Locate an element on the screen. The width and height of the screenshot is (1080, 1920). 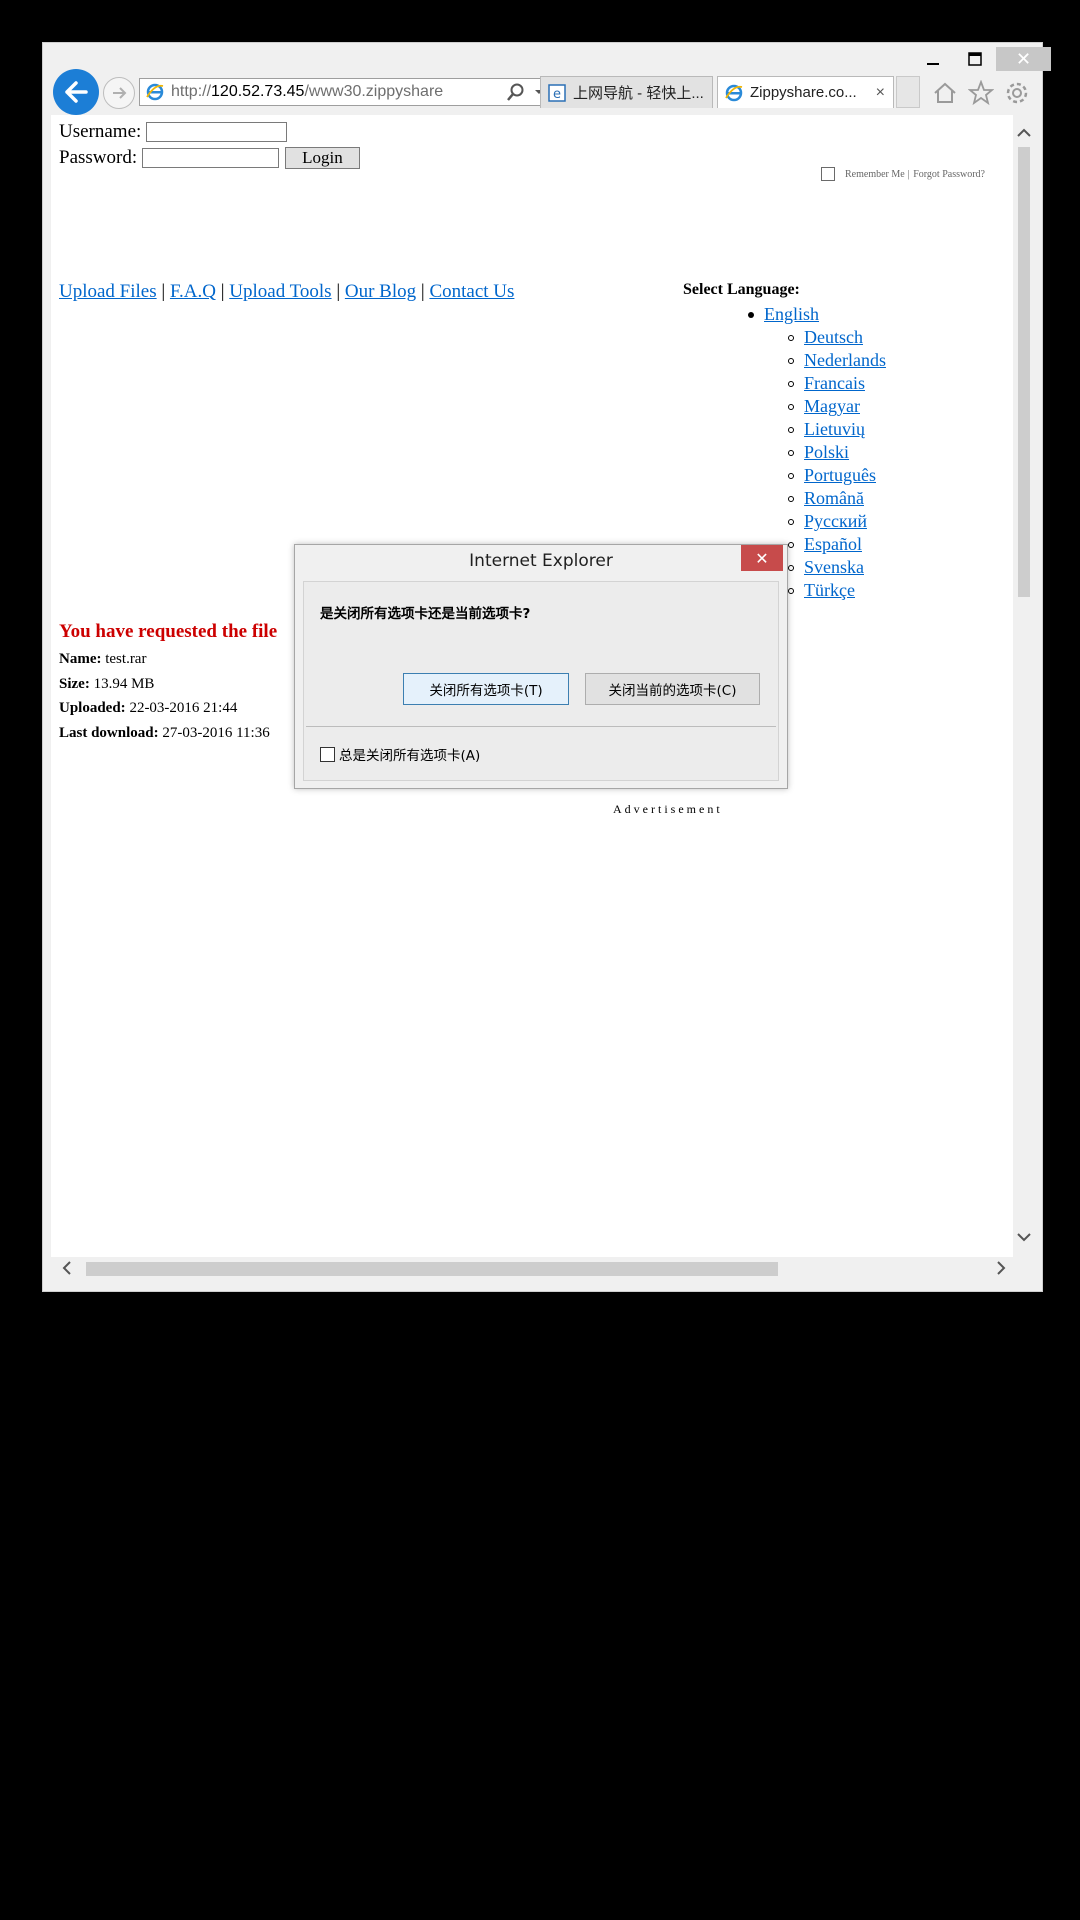
file-size: 13.94 MB is located at coordinates (124, 683).